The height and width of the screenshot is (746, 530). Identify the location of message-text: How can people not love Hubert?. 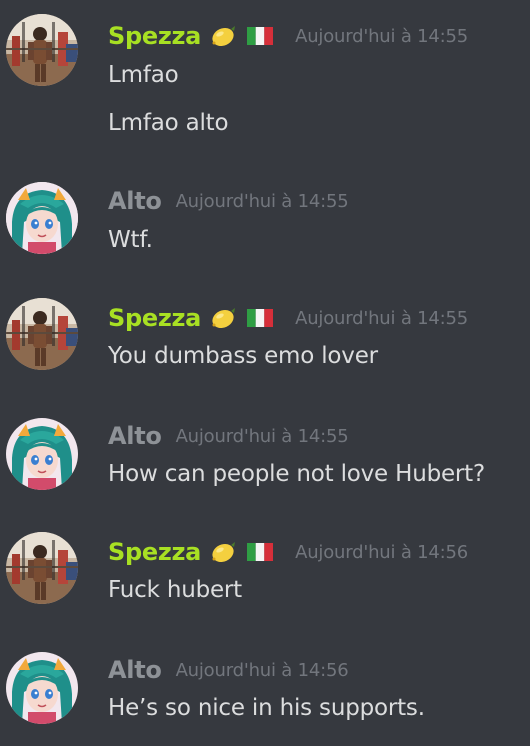
(297, 474).